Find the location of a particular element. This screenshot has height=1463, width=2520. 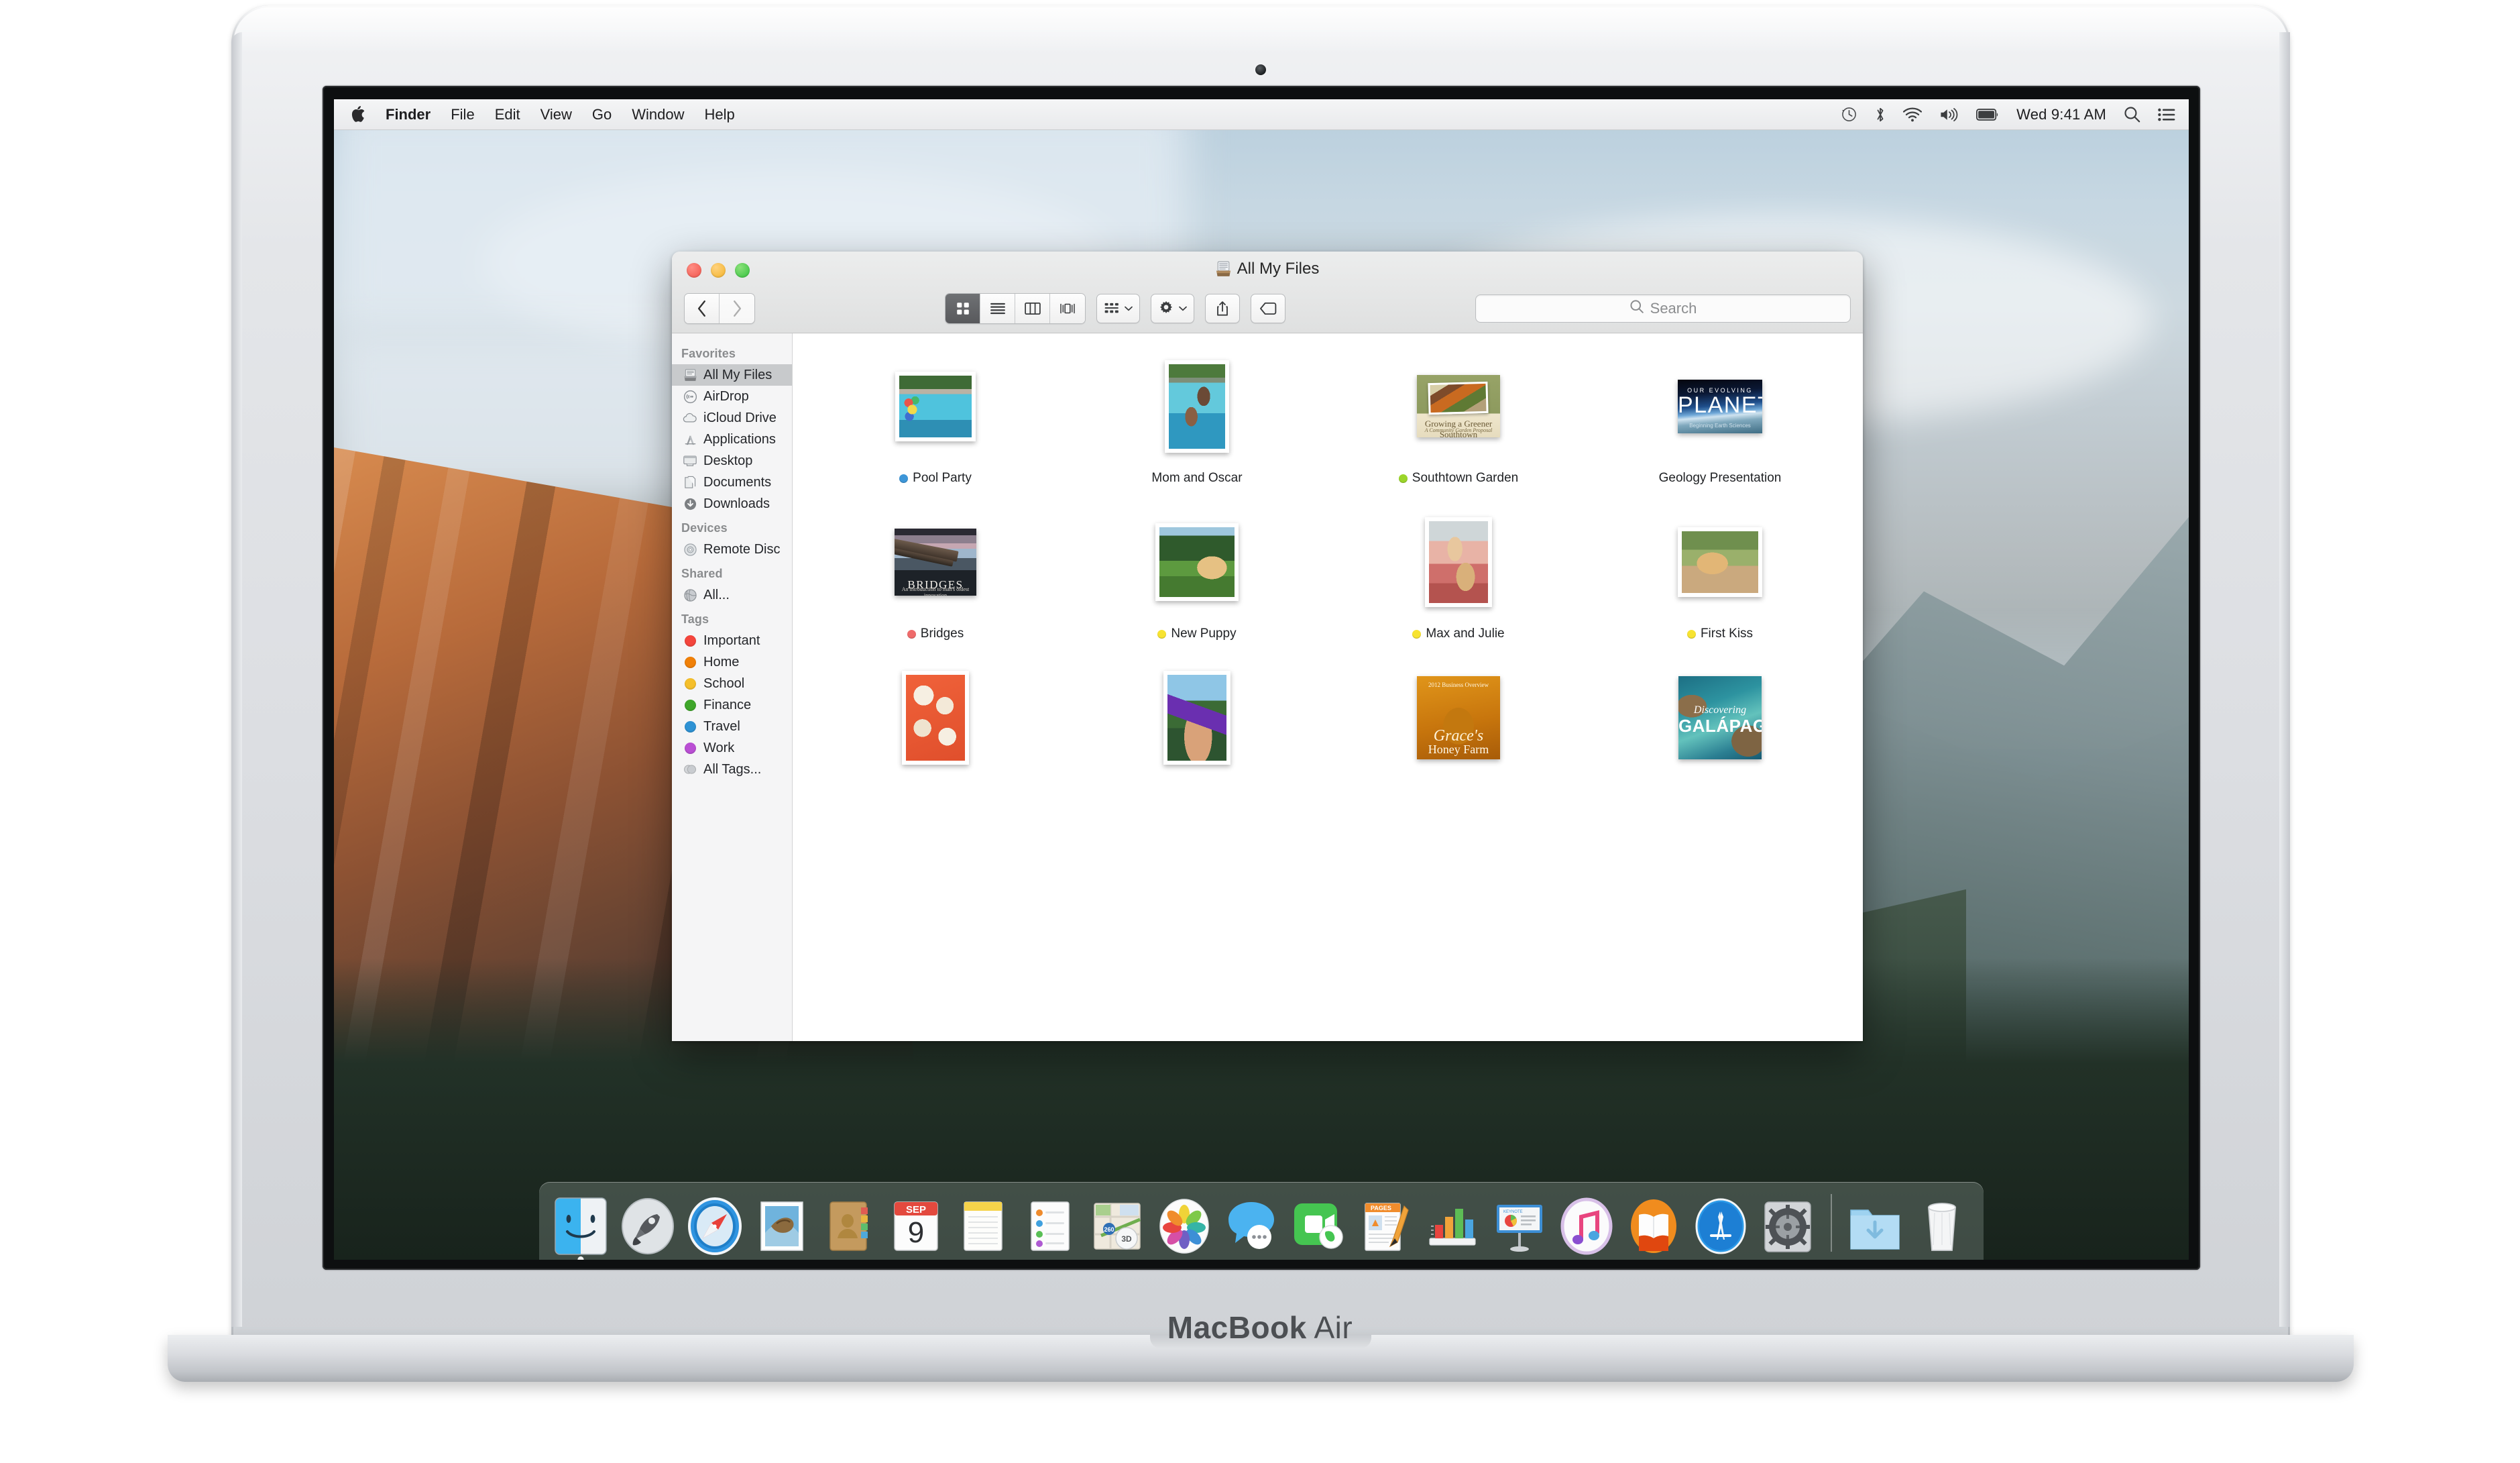

finder-titlebar: All My Files Search is located at coordinates (1268, 292).